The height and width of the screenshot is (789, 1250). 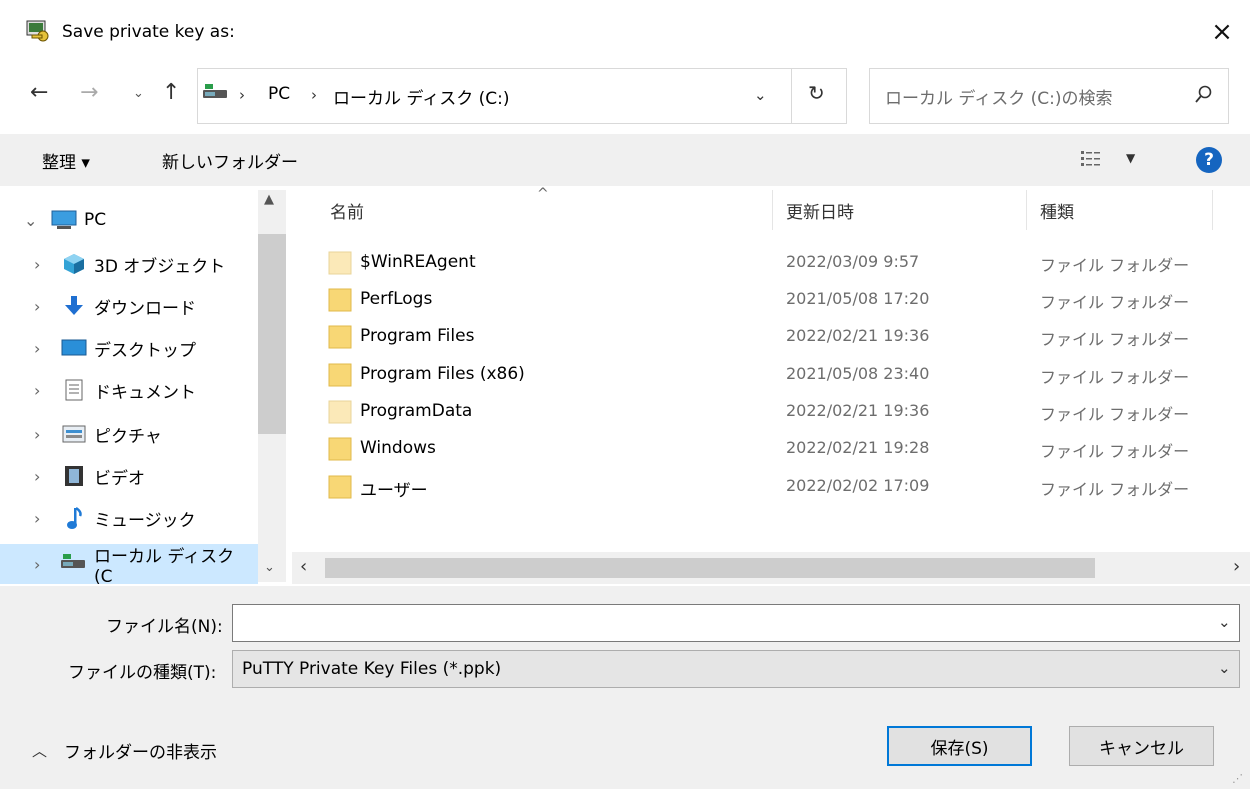 I want to click on nav-item-pc: ⌄ PC, so click(x=131, y=220).